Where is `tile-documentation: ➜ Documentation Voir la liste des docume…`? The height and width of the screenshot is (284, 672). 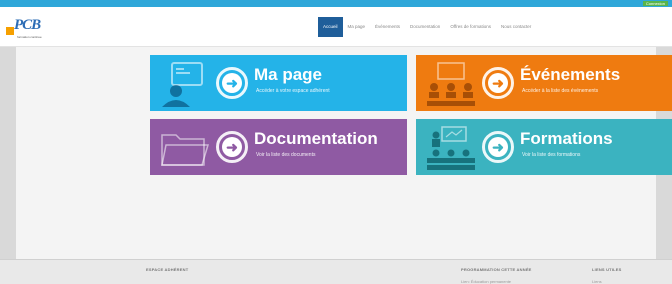
tile-documentation: ➜ Documentation Voir la liste des docume… is located at coordinates (278, 147).